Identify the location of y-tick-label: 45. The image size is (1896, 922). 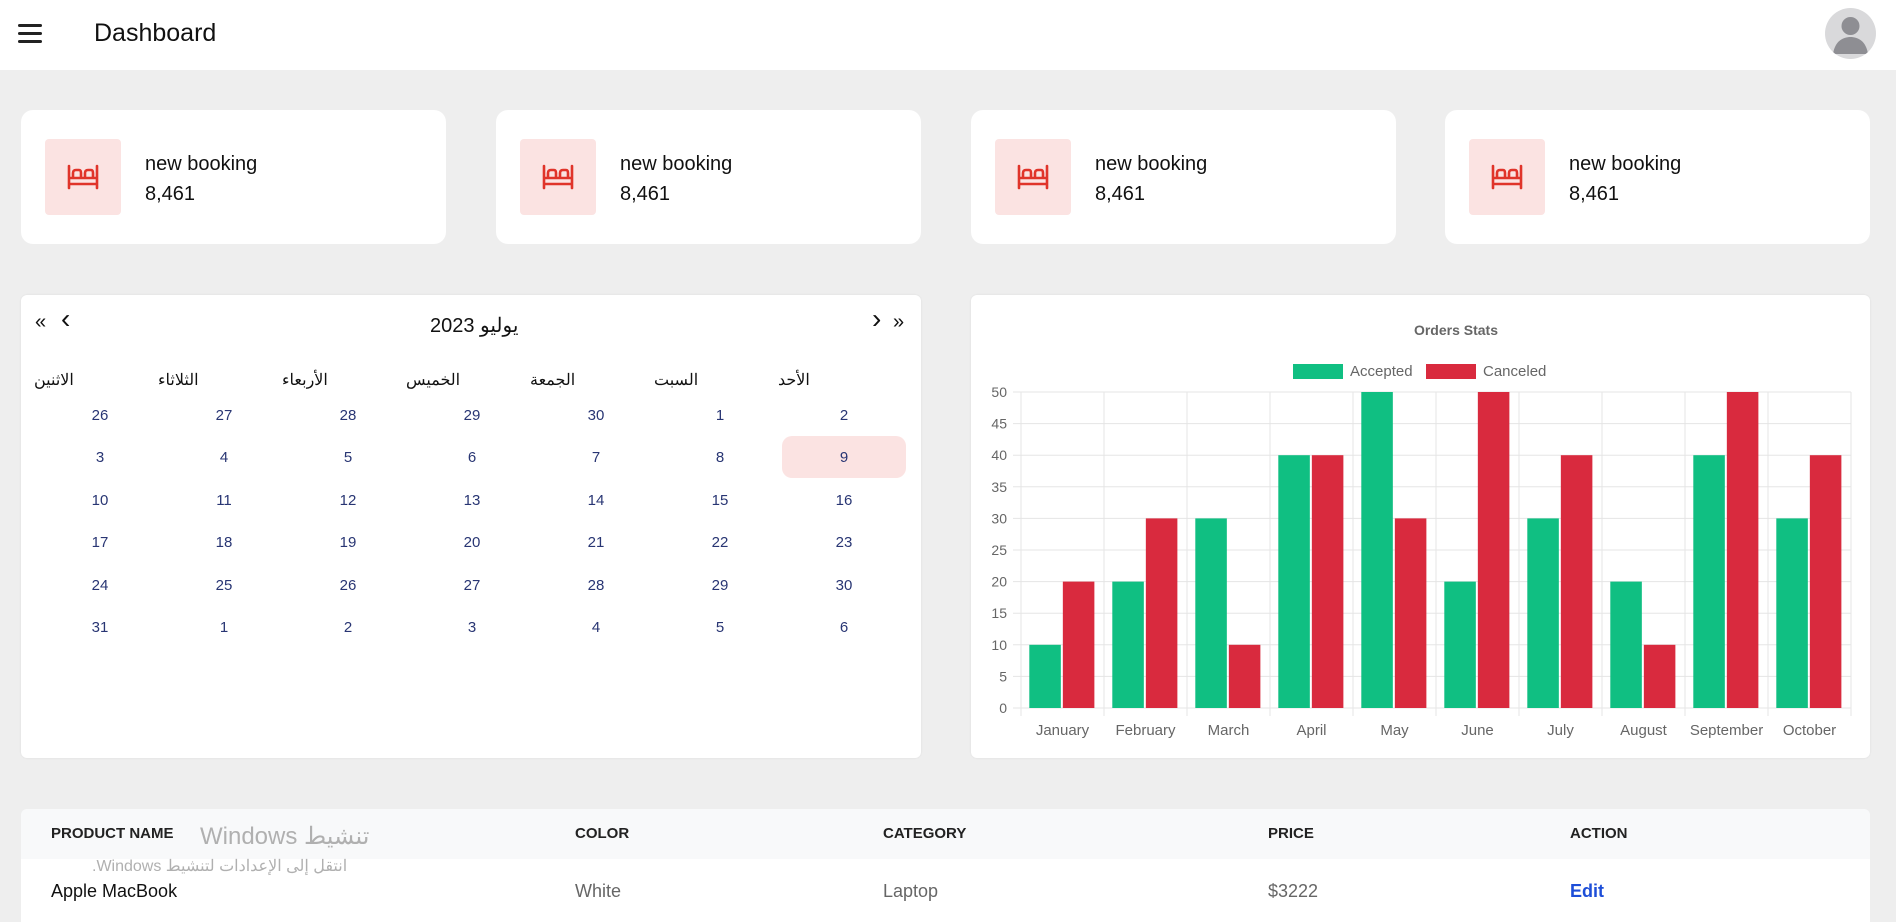
(999, 424).